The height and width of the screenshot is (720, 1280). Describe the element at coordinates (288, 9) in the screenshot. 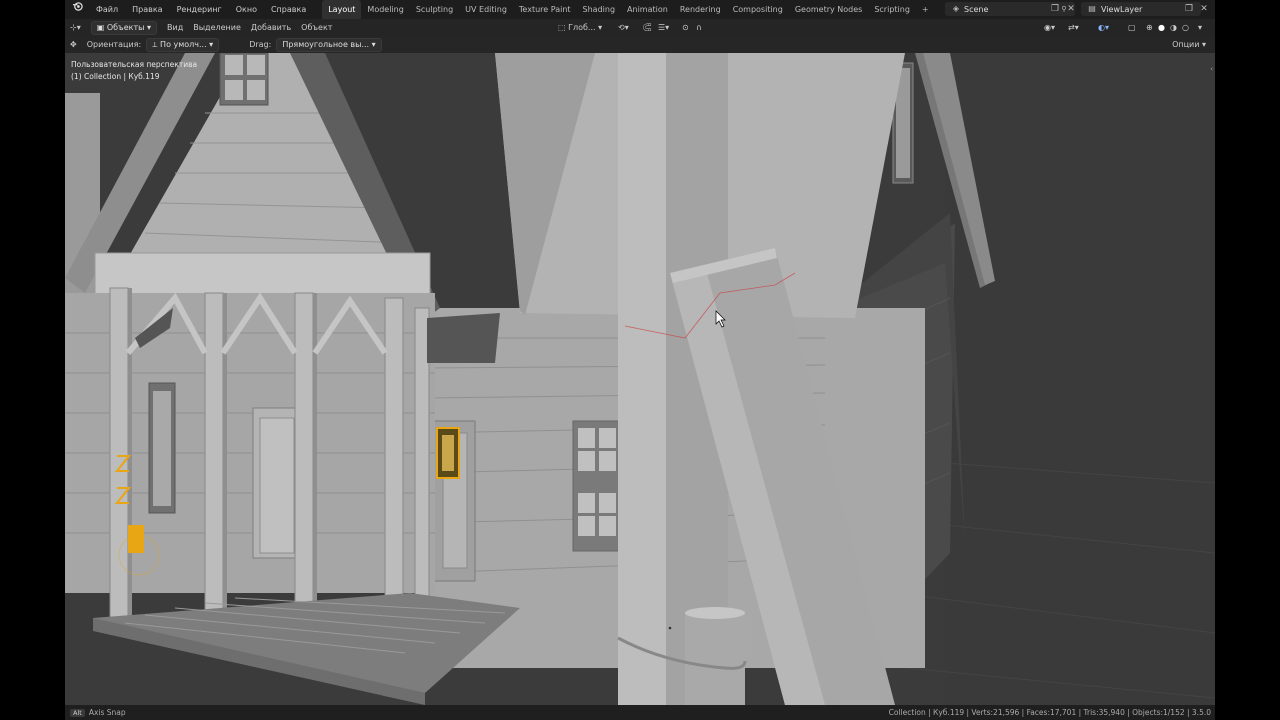

I see `menu-help: Справка` at that location.